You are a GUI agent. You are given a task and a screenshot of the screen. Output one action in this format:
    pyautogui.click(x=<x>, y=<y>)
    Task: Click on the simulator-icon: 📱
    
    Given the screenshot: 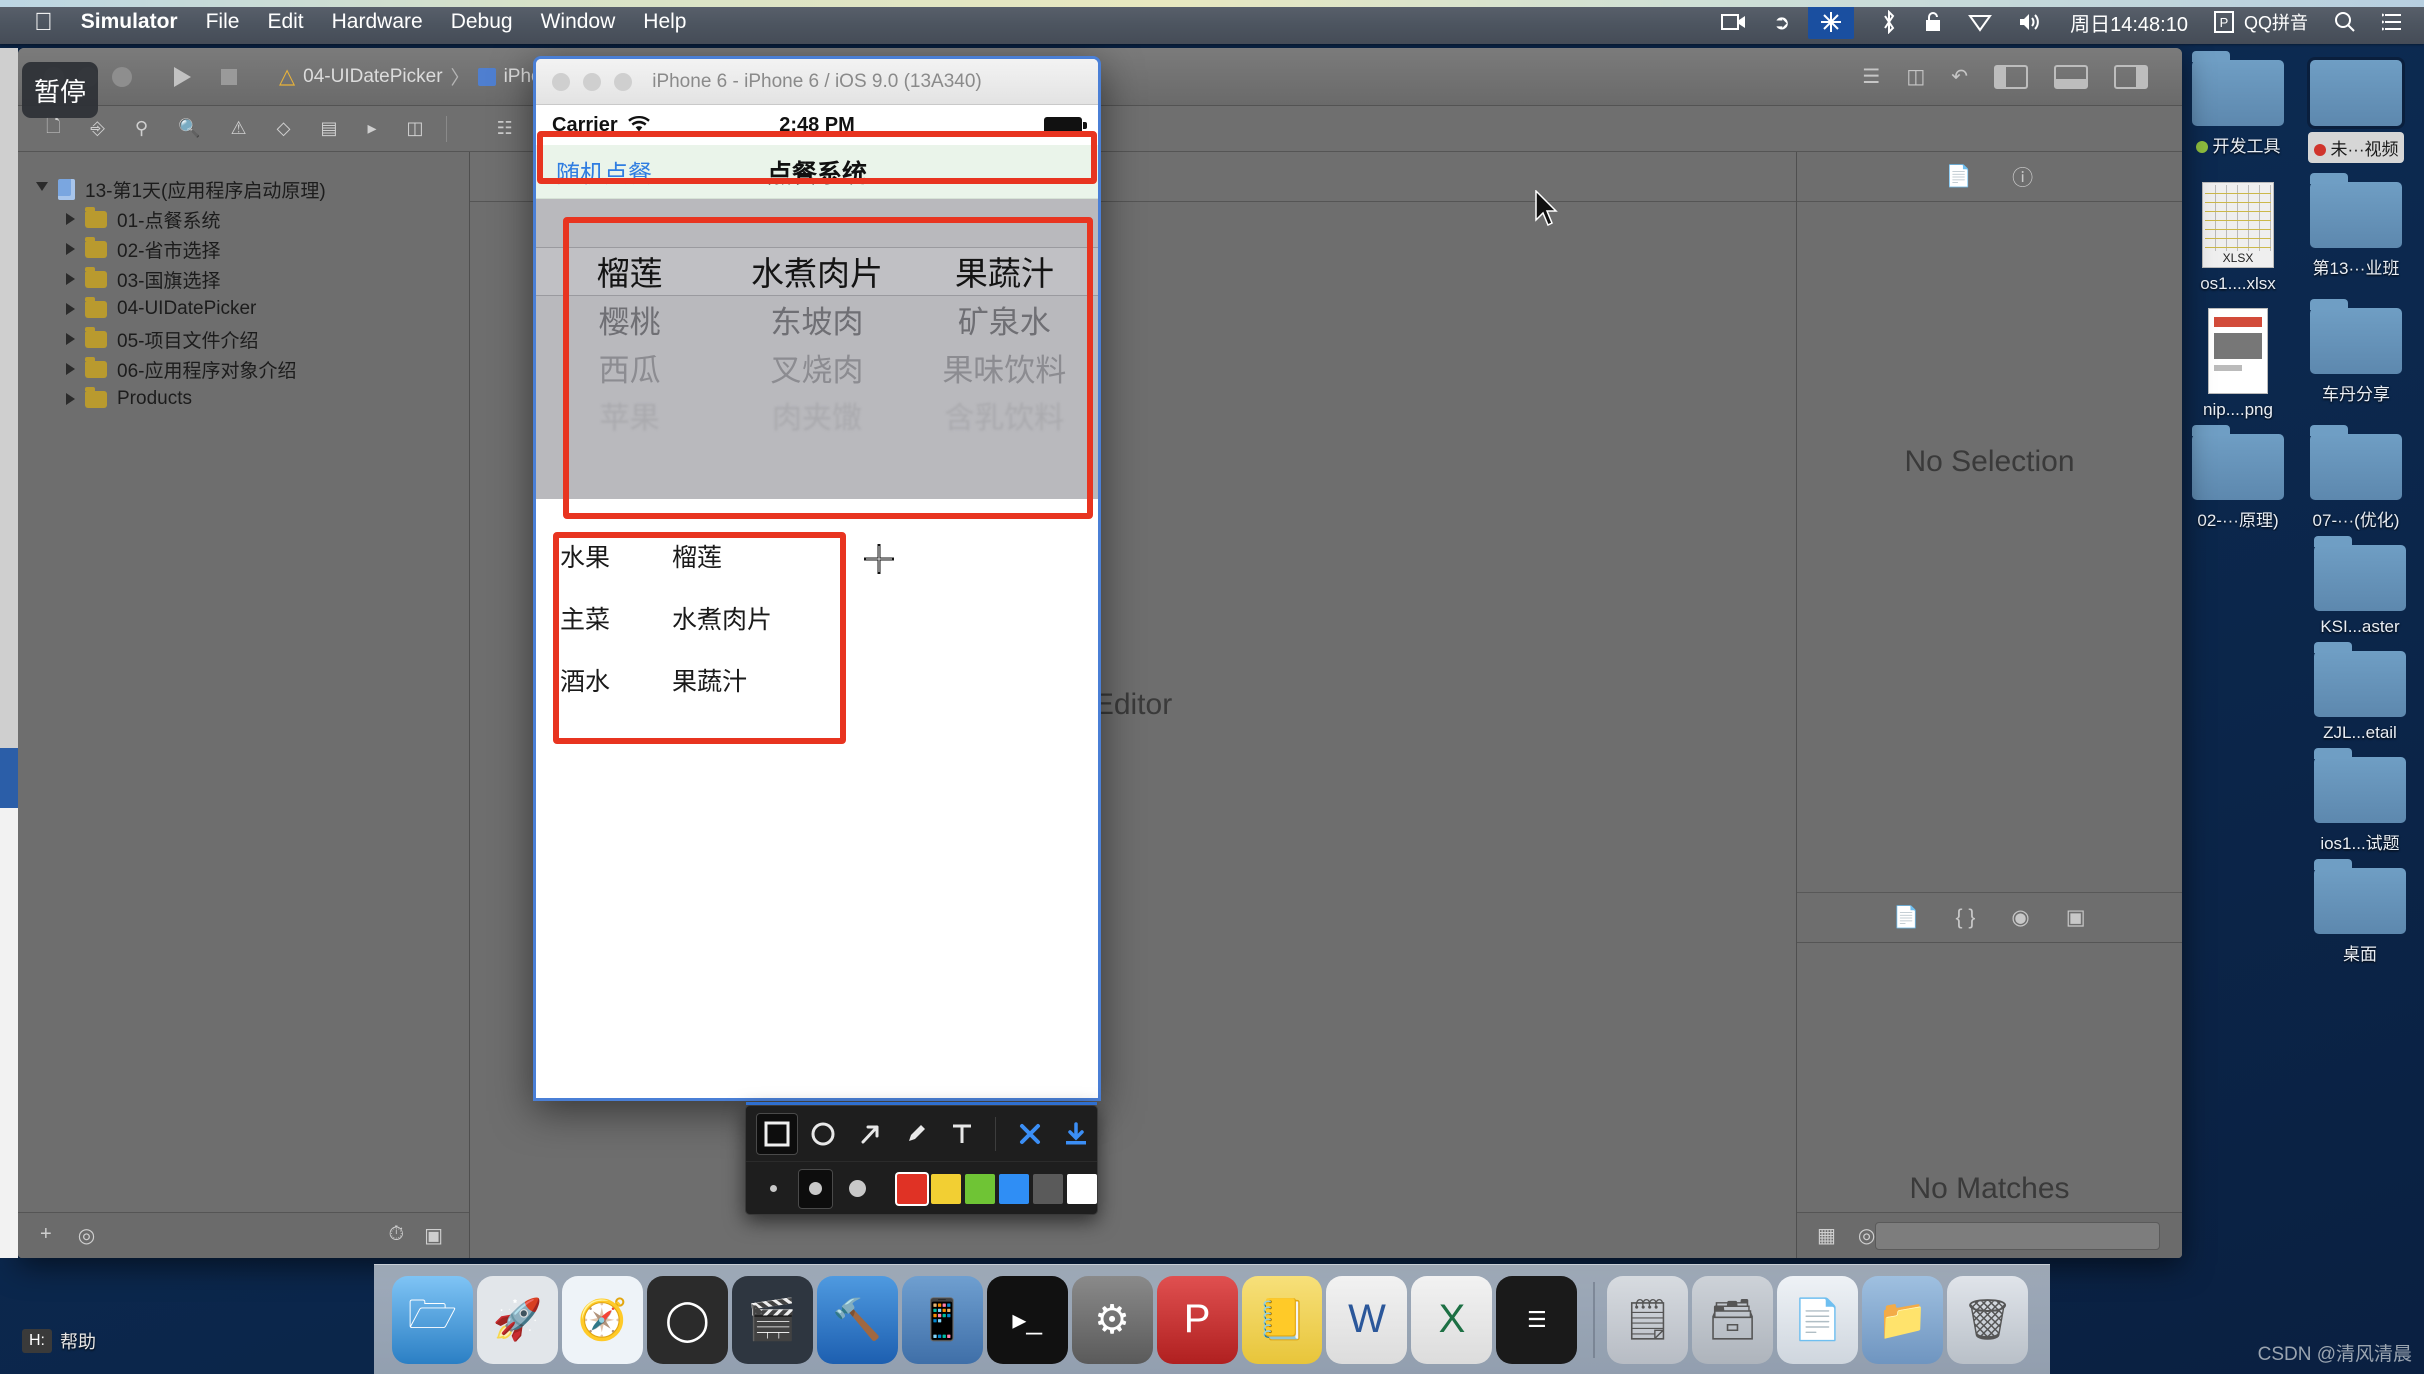 What is the action you would take?
    pyautogui.click(x=942, y=1319)
    